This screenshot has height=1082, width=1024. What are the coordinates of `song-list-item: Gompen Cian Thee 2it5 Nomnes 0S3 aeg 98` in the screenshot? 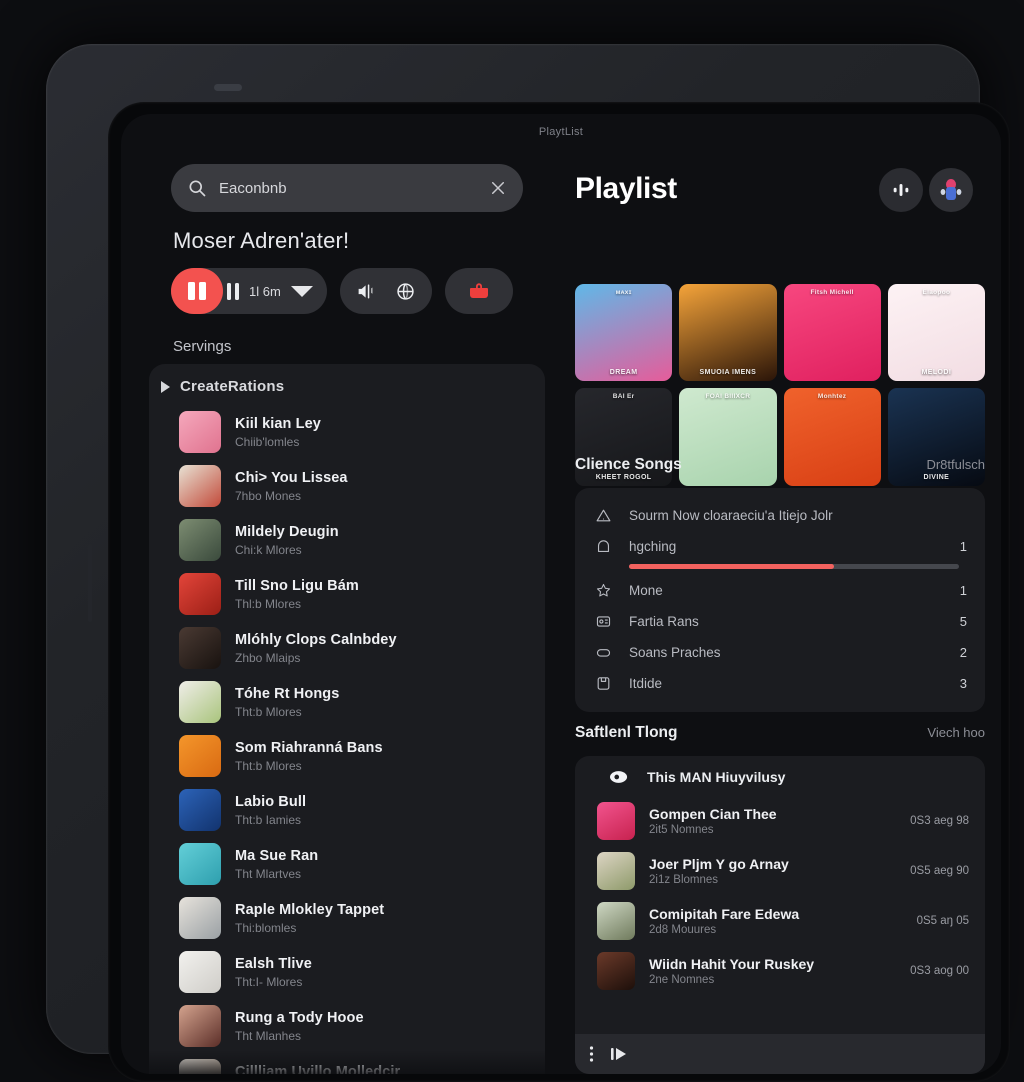 It's located at (780, 821).